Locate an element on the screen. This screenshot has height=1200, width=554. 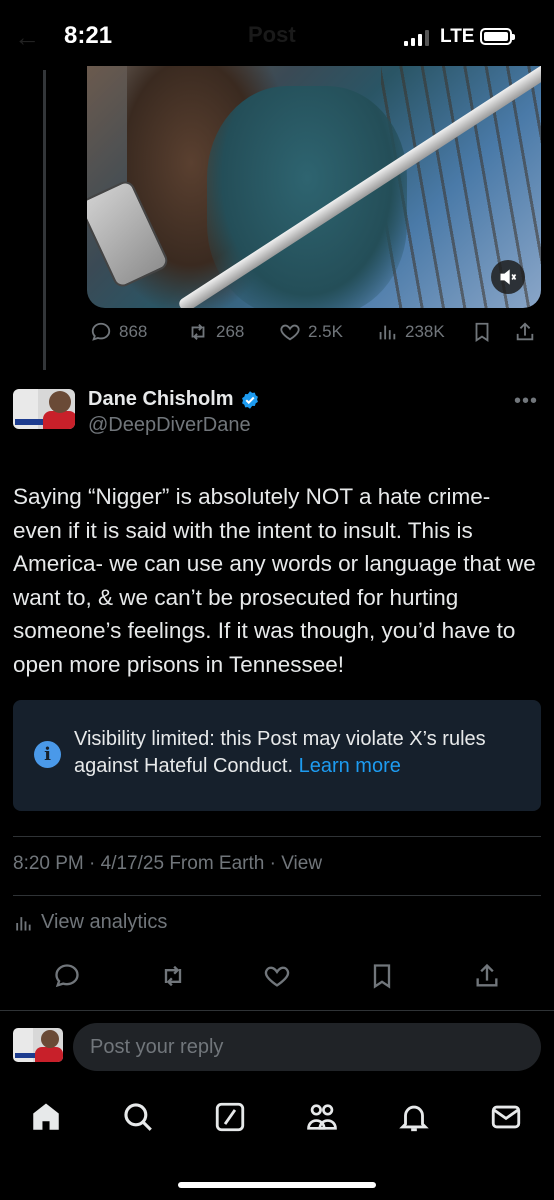
reply-input is located at coordinates (307, 1047).